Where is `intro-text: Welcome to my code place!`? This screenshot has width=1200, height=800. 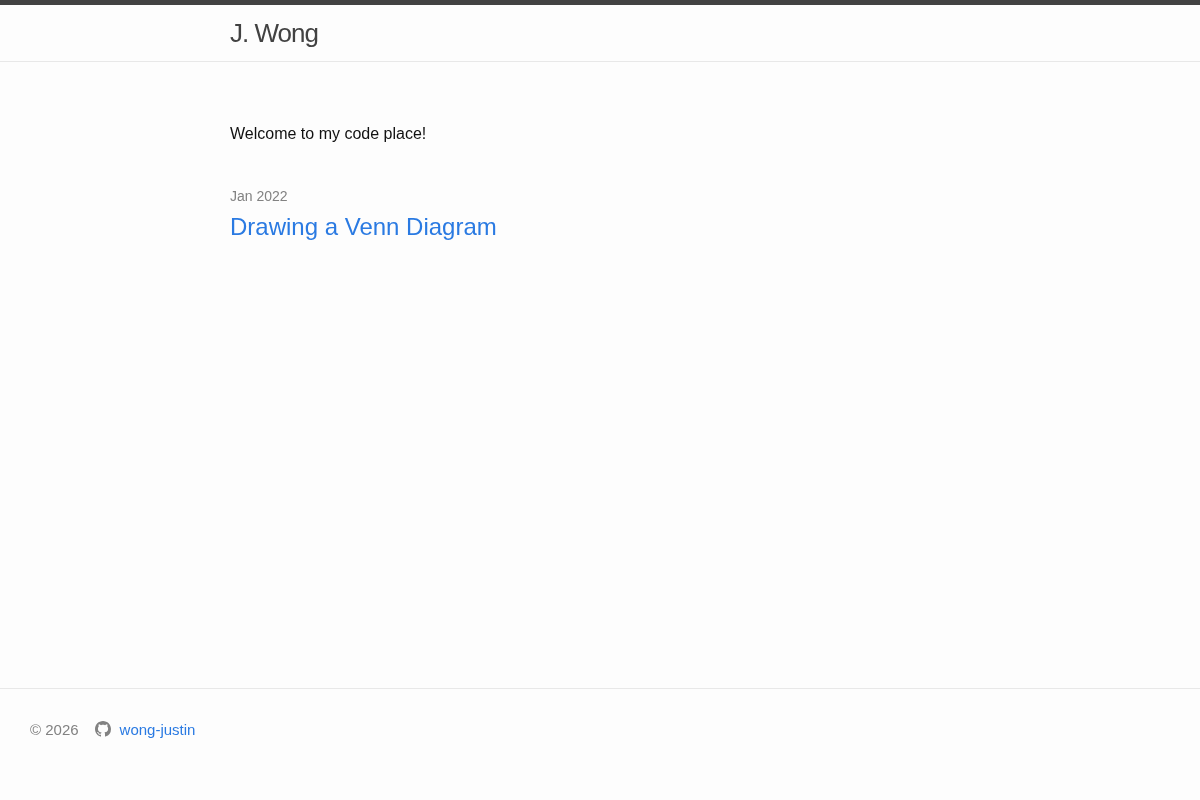
intro-text: Welcome to my code place! is located at coordinates (329, 134).